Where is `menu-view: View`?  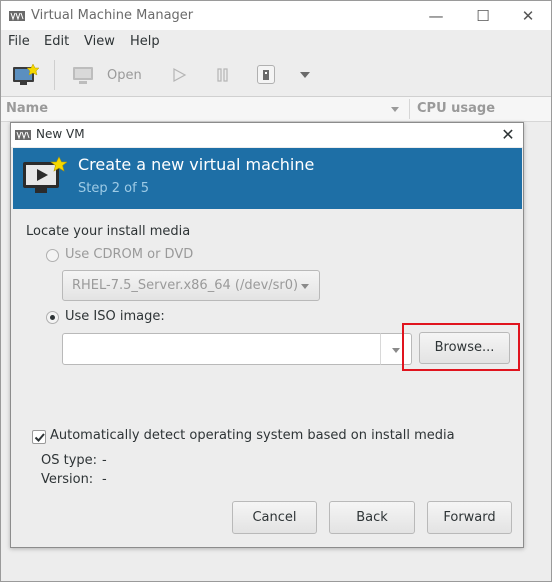
menu-view: View is located at coordinates (99, 41).